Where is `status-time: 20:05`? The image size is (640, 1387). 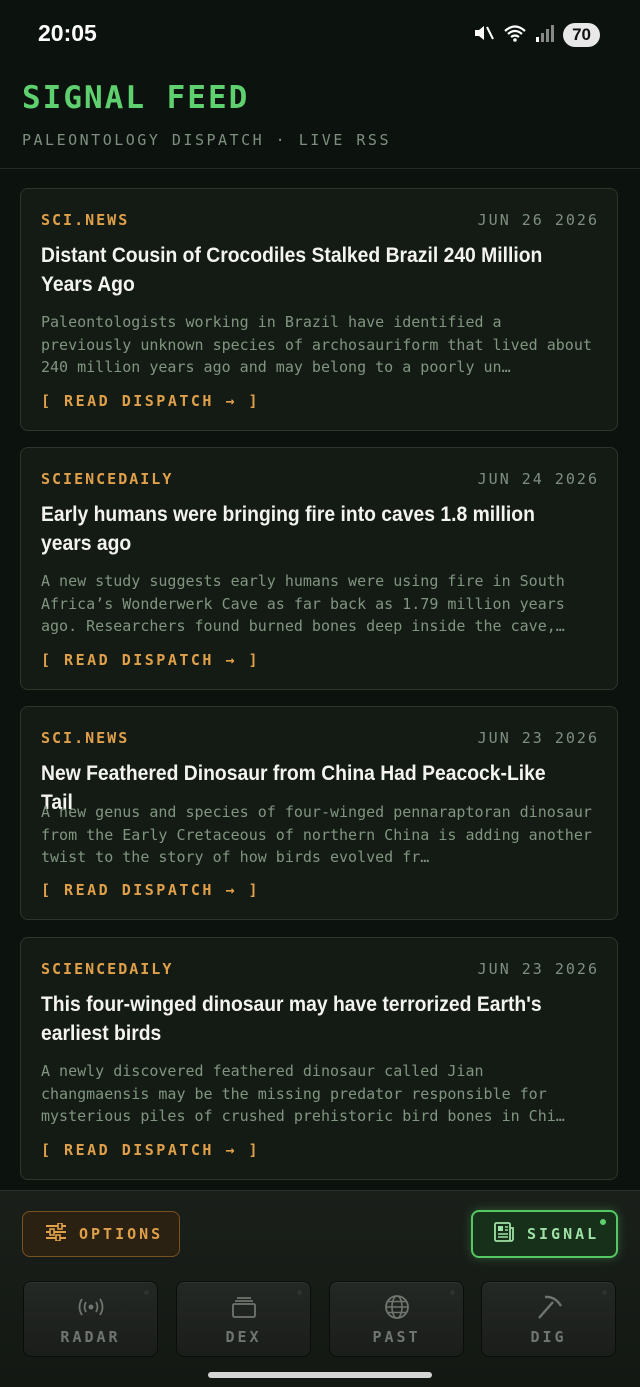 status-time: 20:05 is located at coordinates (67, 33).